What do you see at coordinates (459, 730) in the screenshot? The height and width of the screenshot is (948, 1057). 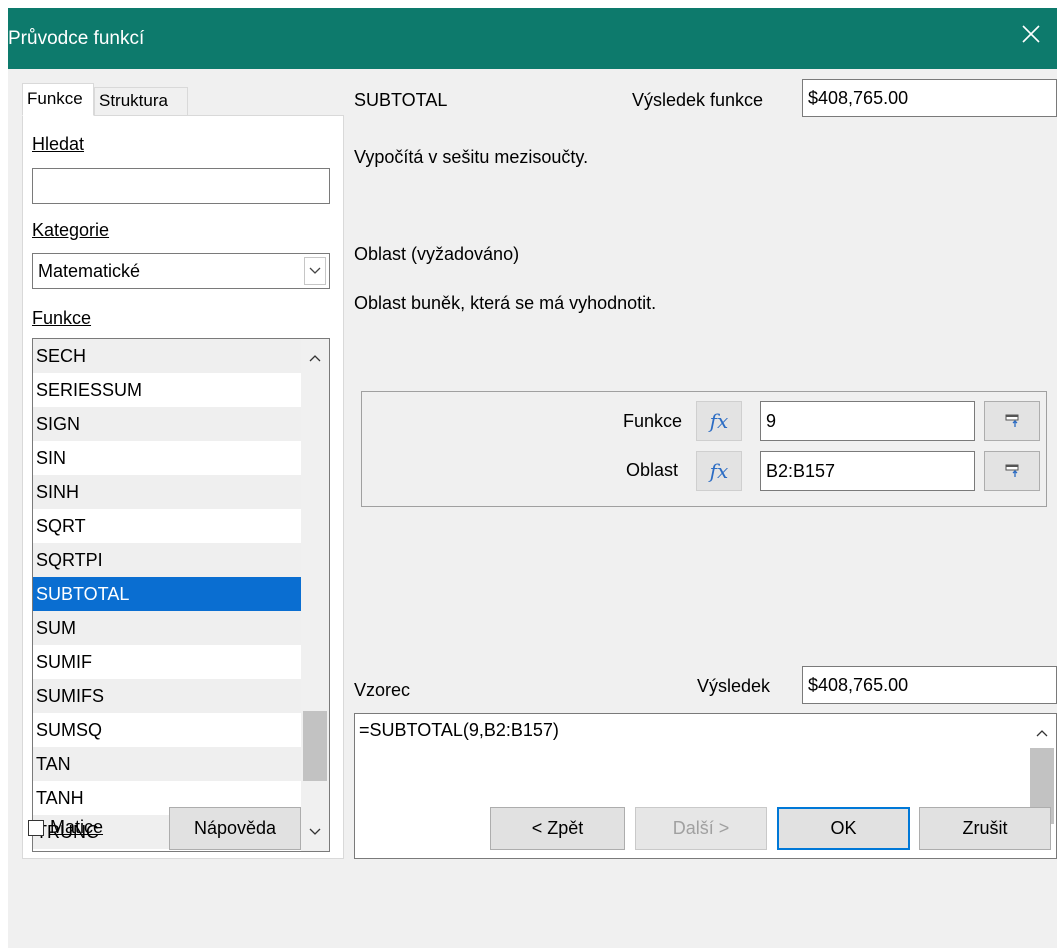 I see `formula-text: =SUBTOTAL(9,B2:B157)` at bounding box center [459, 730].